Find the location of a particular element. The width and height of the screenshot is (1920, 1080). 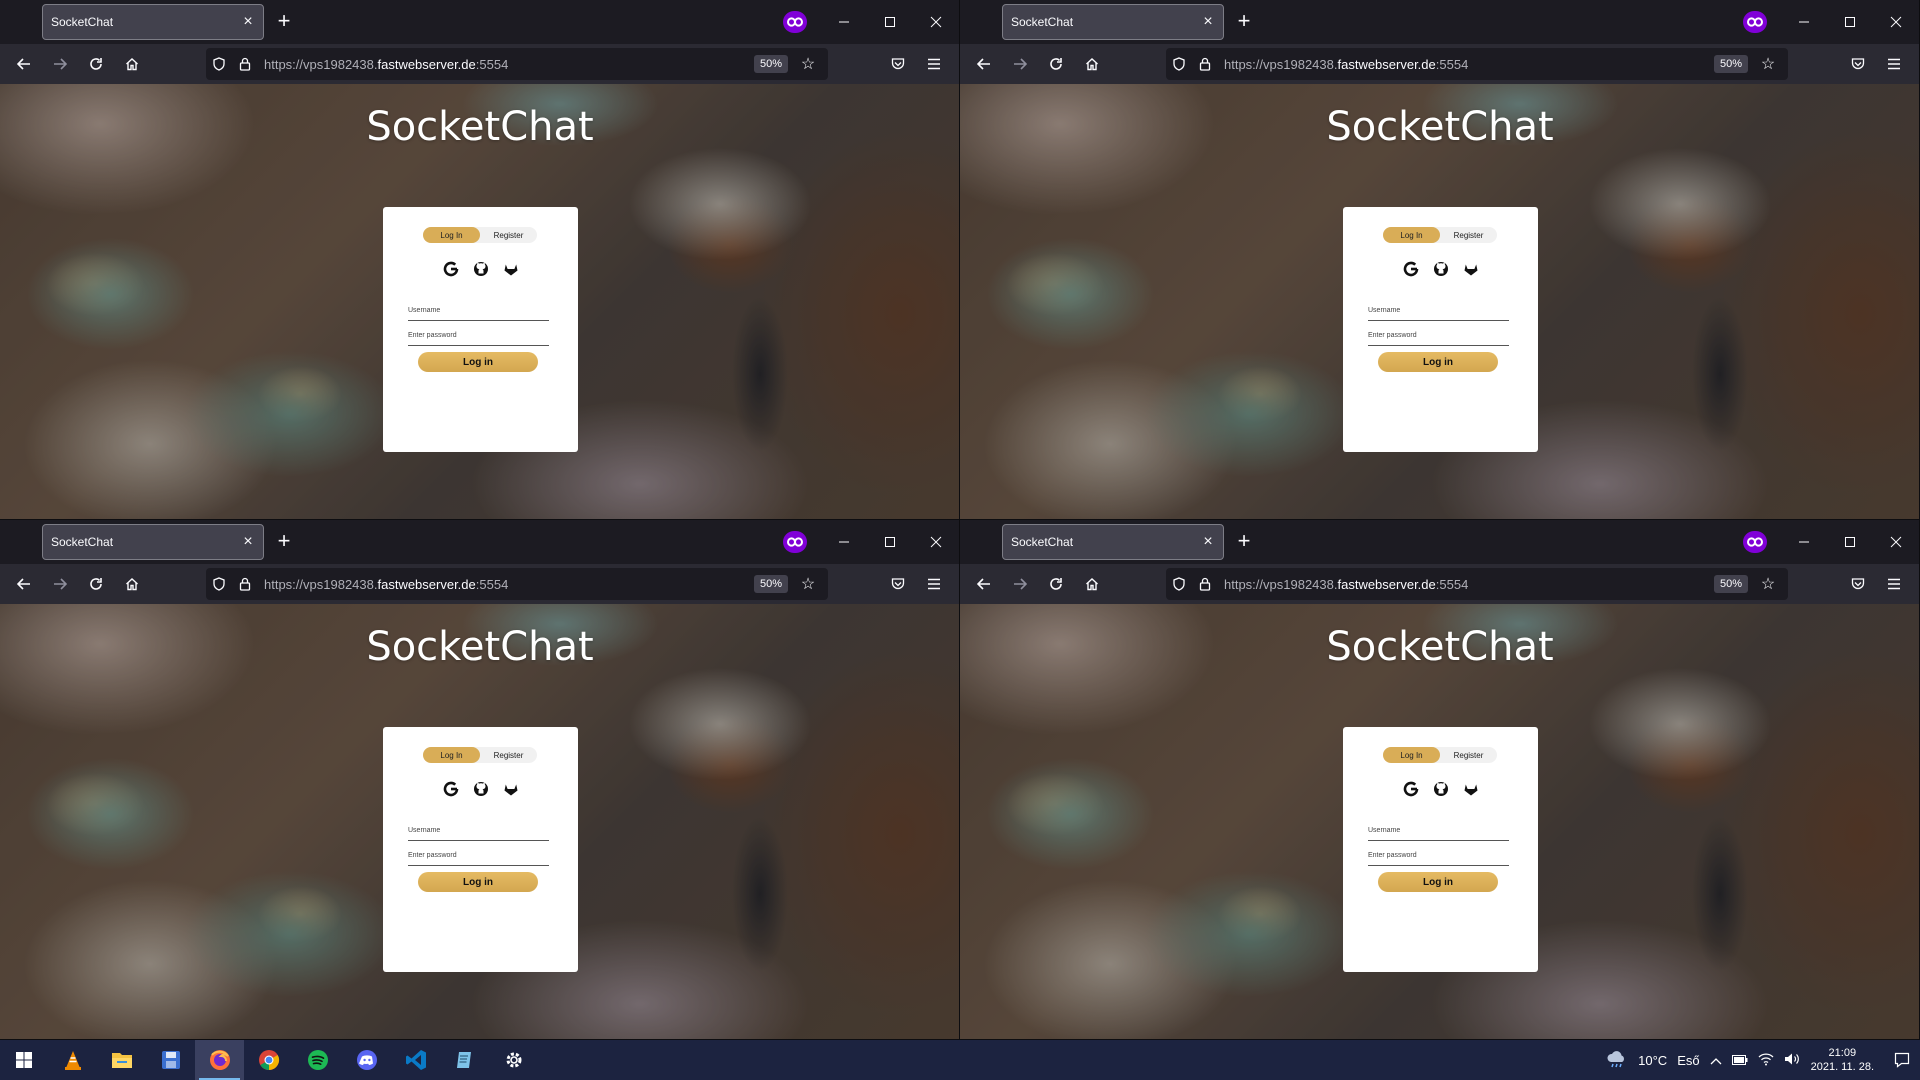

volume-icon is located at coordinates (1792, 1060).